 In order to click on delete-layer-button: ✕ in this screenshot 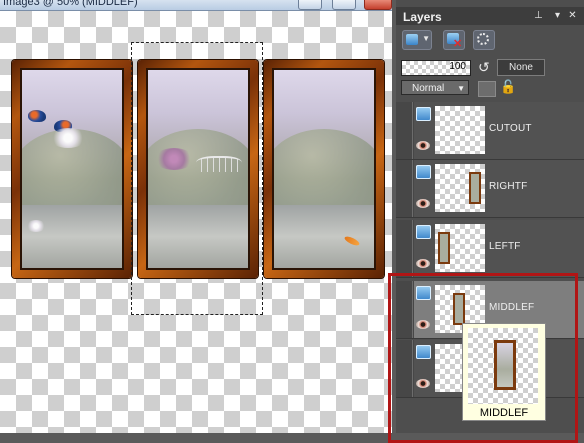, I will do `click(454, 40)`.